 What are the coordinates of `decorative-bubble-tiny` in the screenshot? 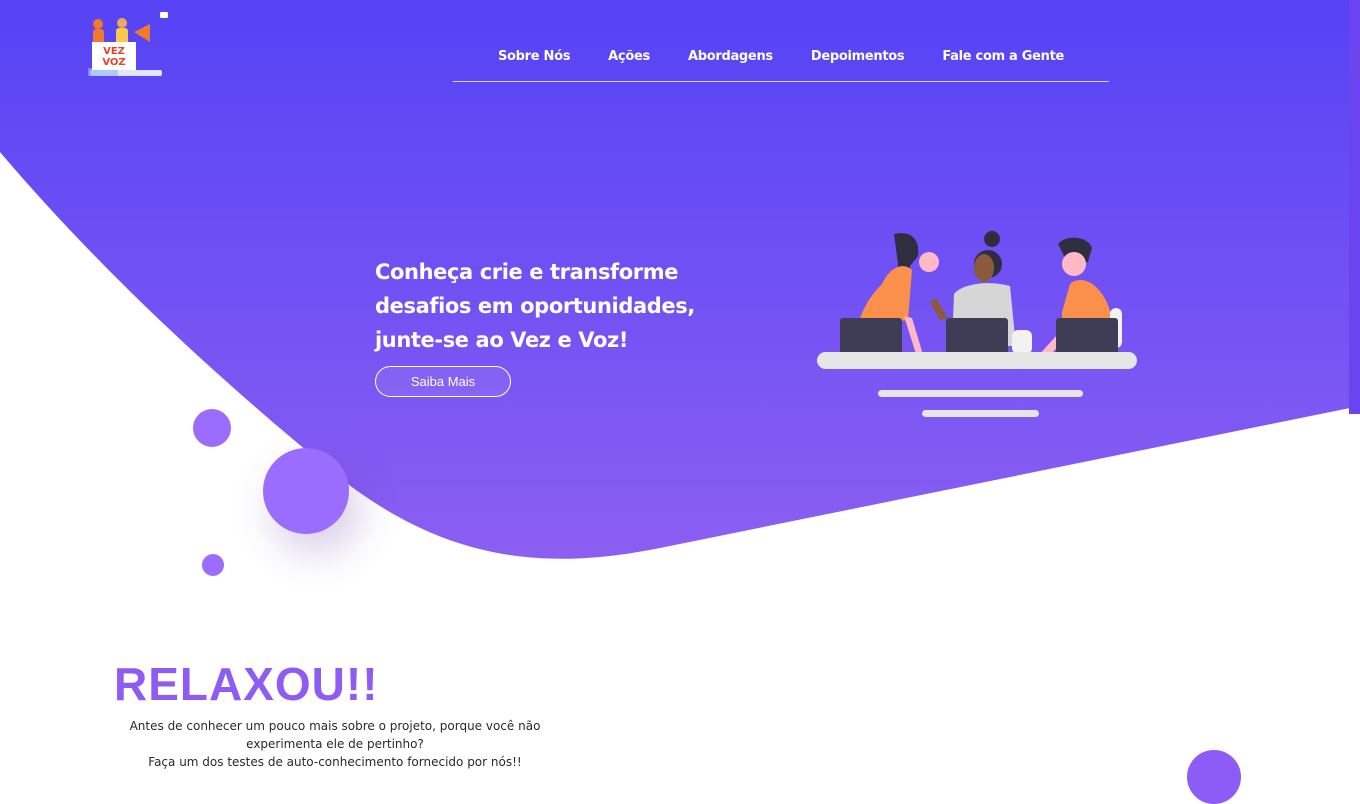 It's located at (213, 565).